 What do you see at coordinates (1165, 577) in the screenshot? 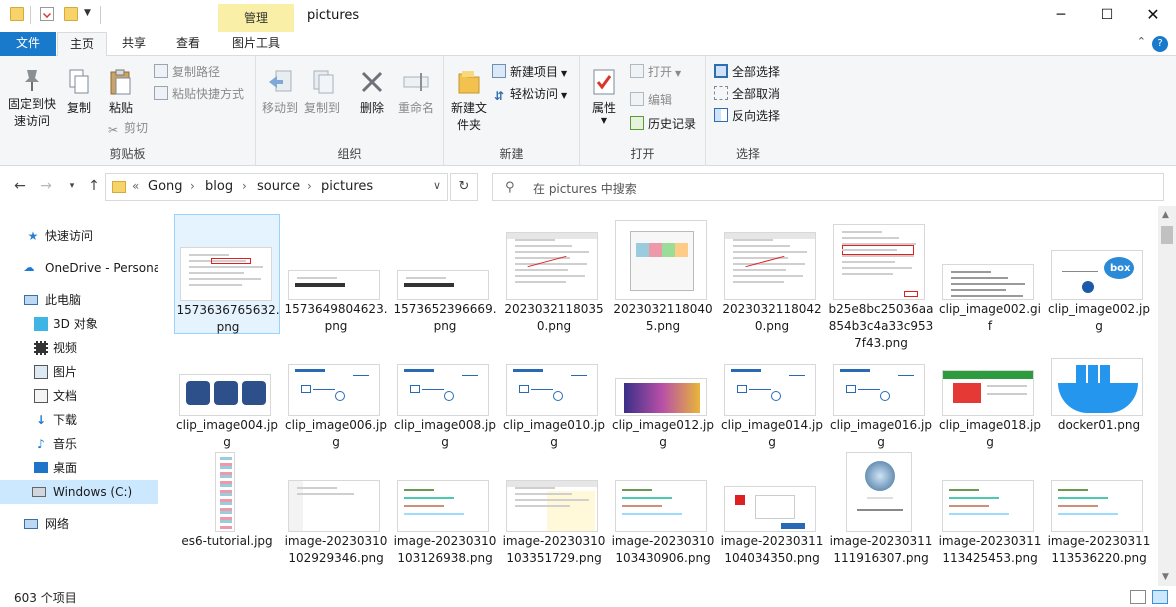
I see `scroll-down-icon: ▼` at bounding box center [1165, 577].